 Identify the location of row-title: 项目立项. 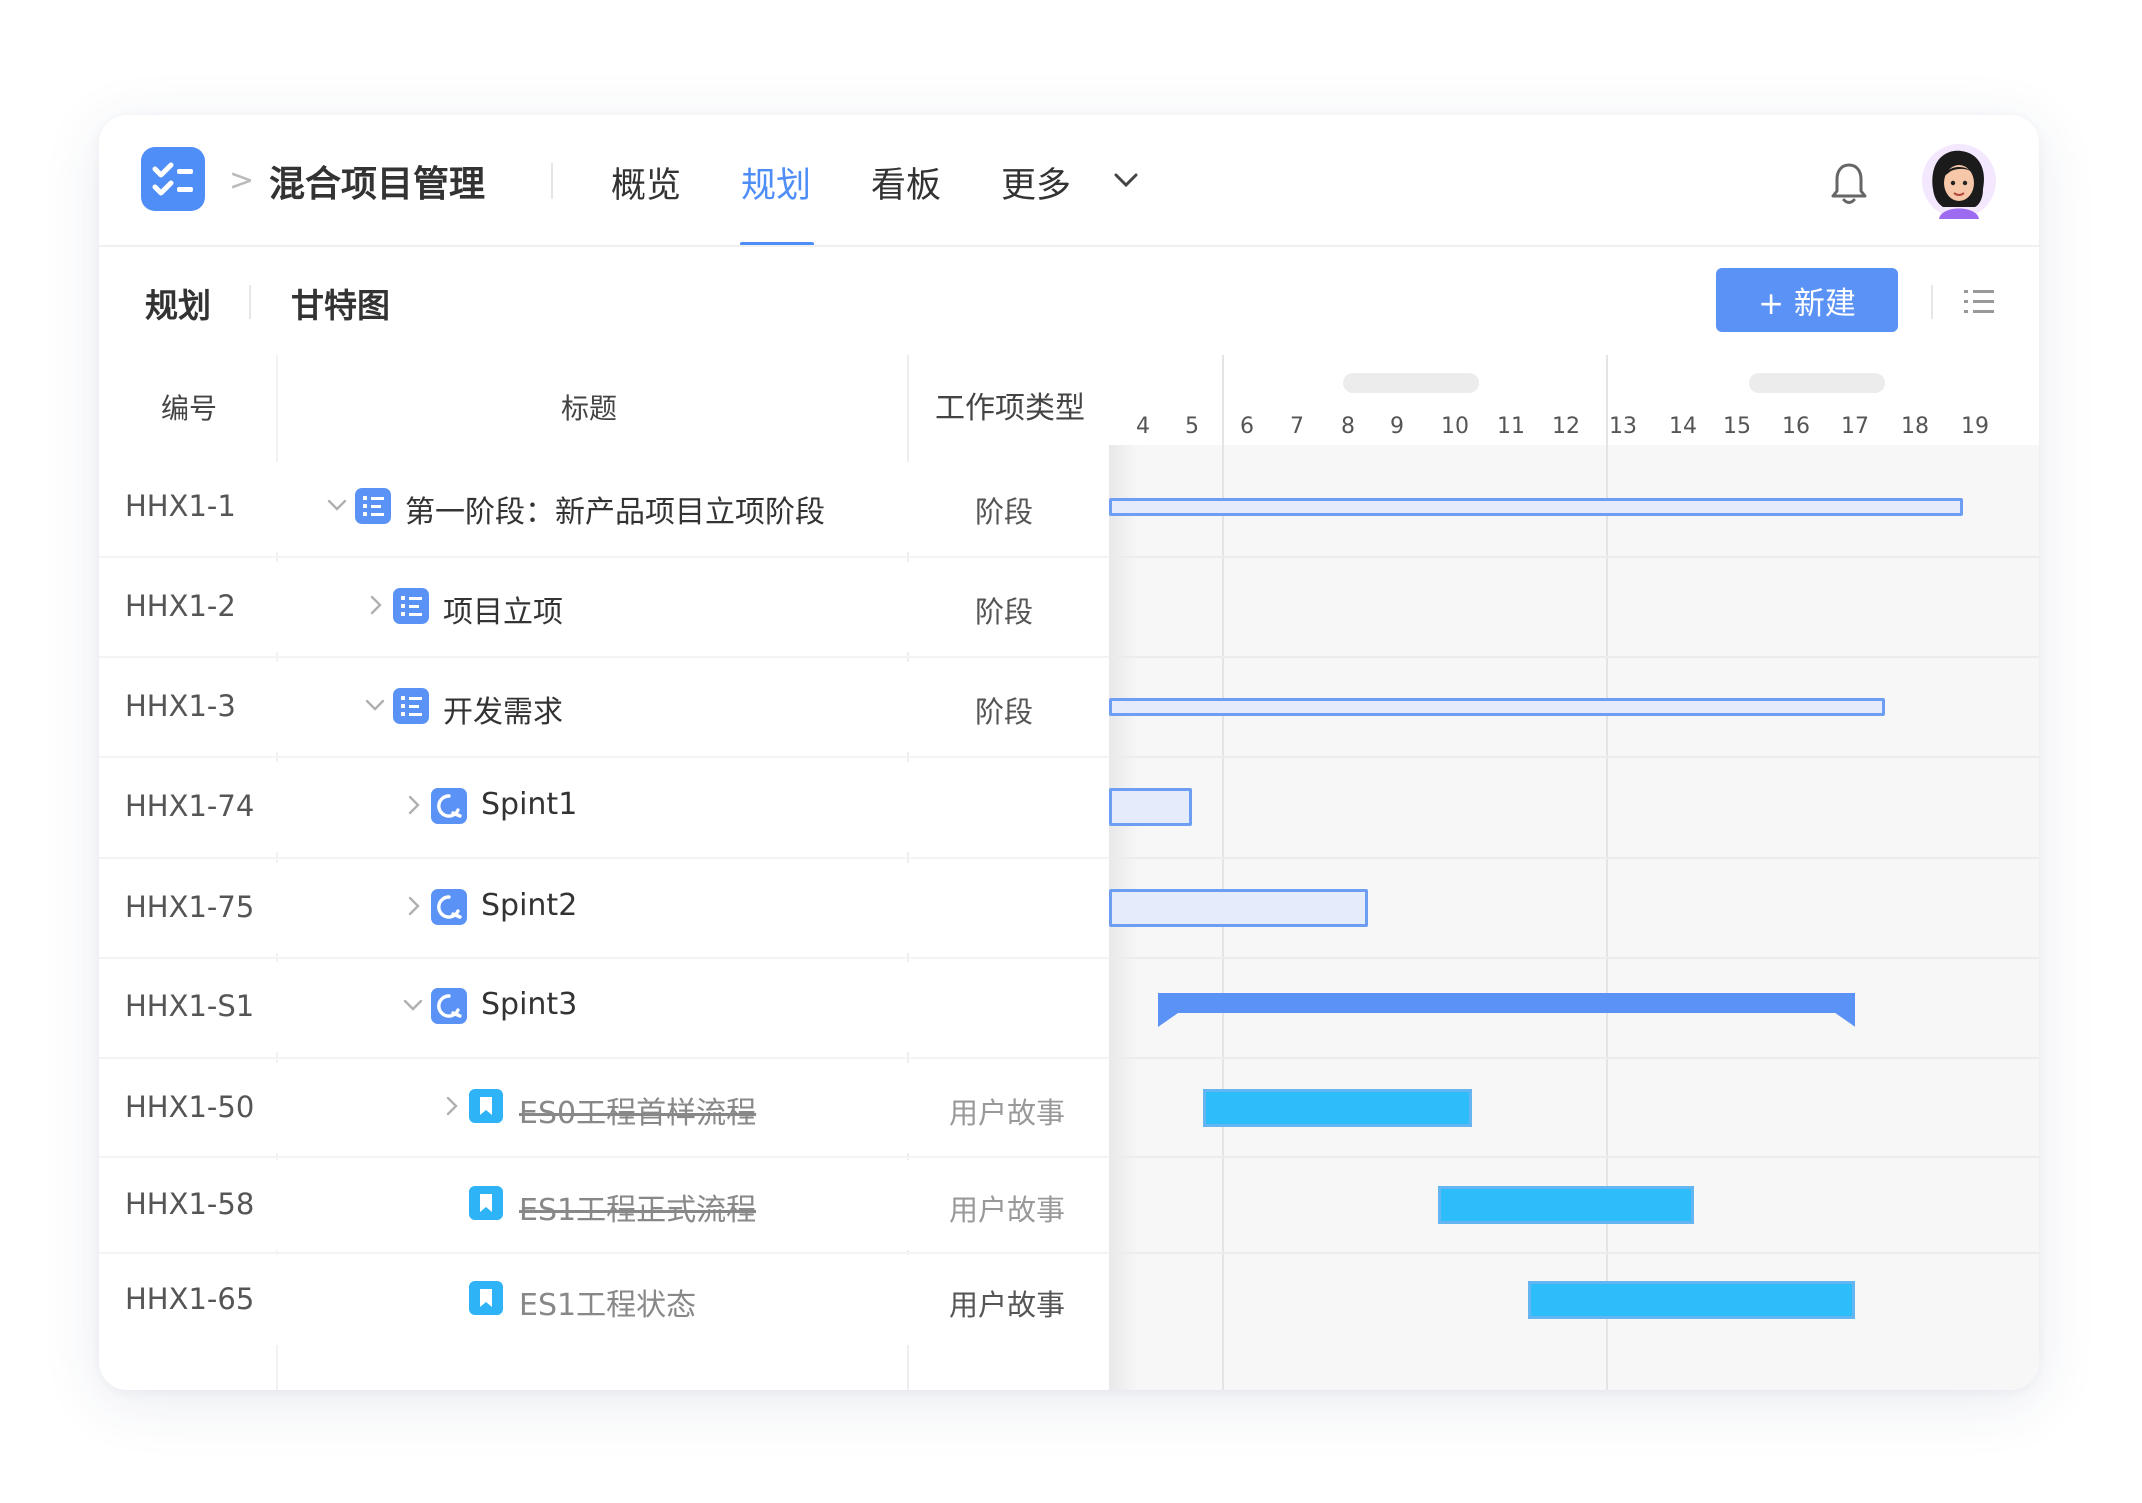
(503, 609).